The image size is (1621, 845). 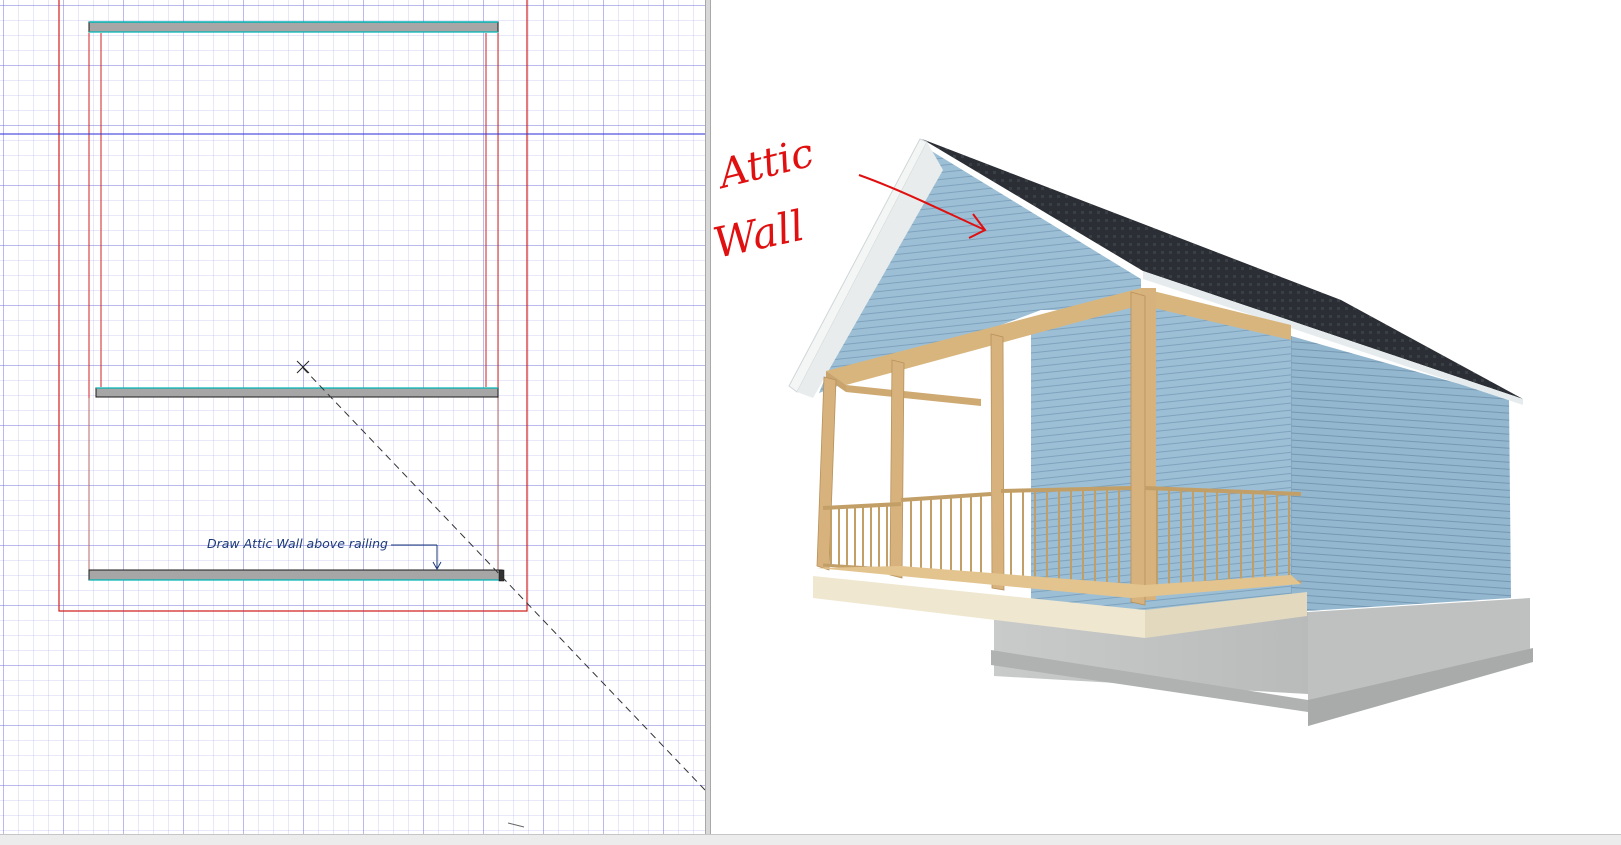 What do you see at coordinates (764, 164) in the screenshot?
I see `annotation-attic: Attic` at bounding box center [764, 164].